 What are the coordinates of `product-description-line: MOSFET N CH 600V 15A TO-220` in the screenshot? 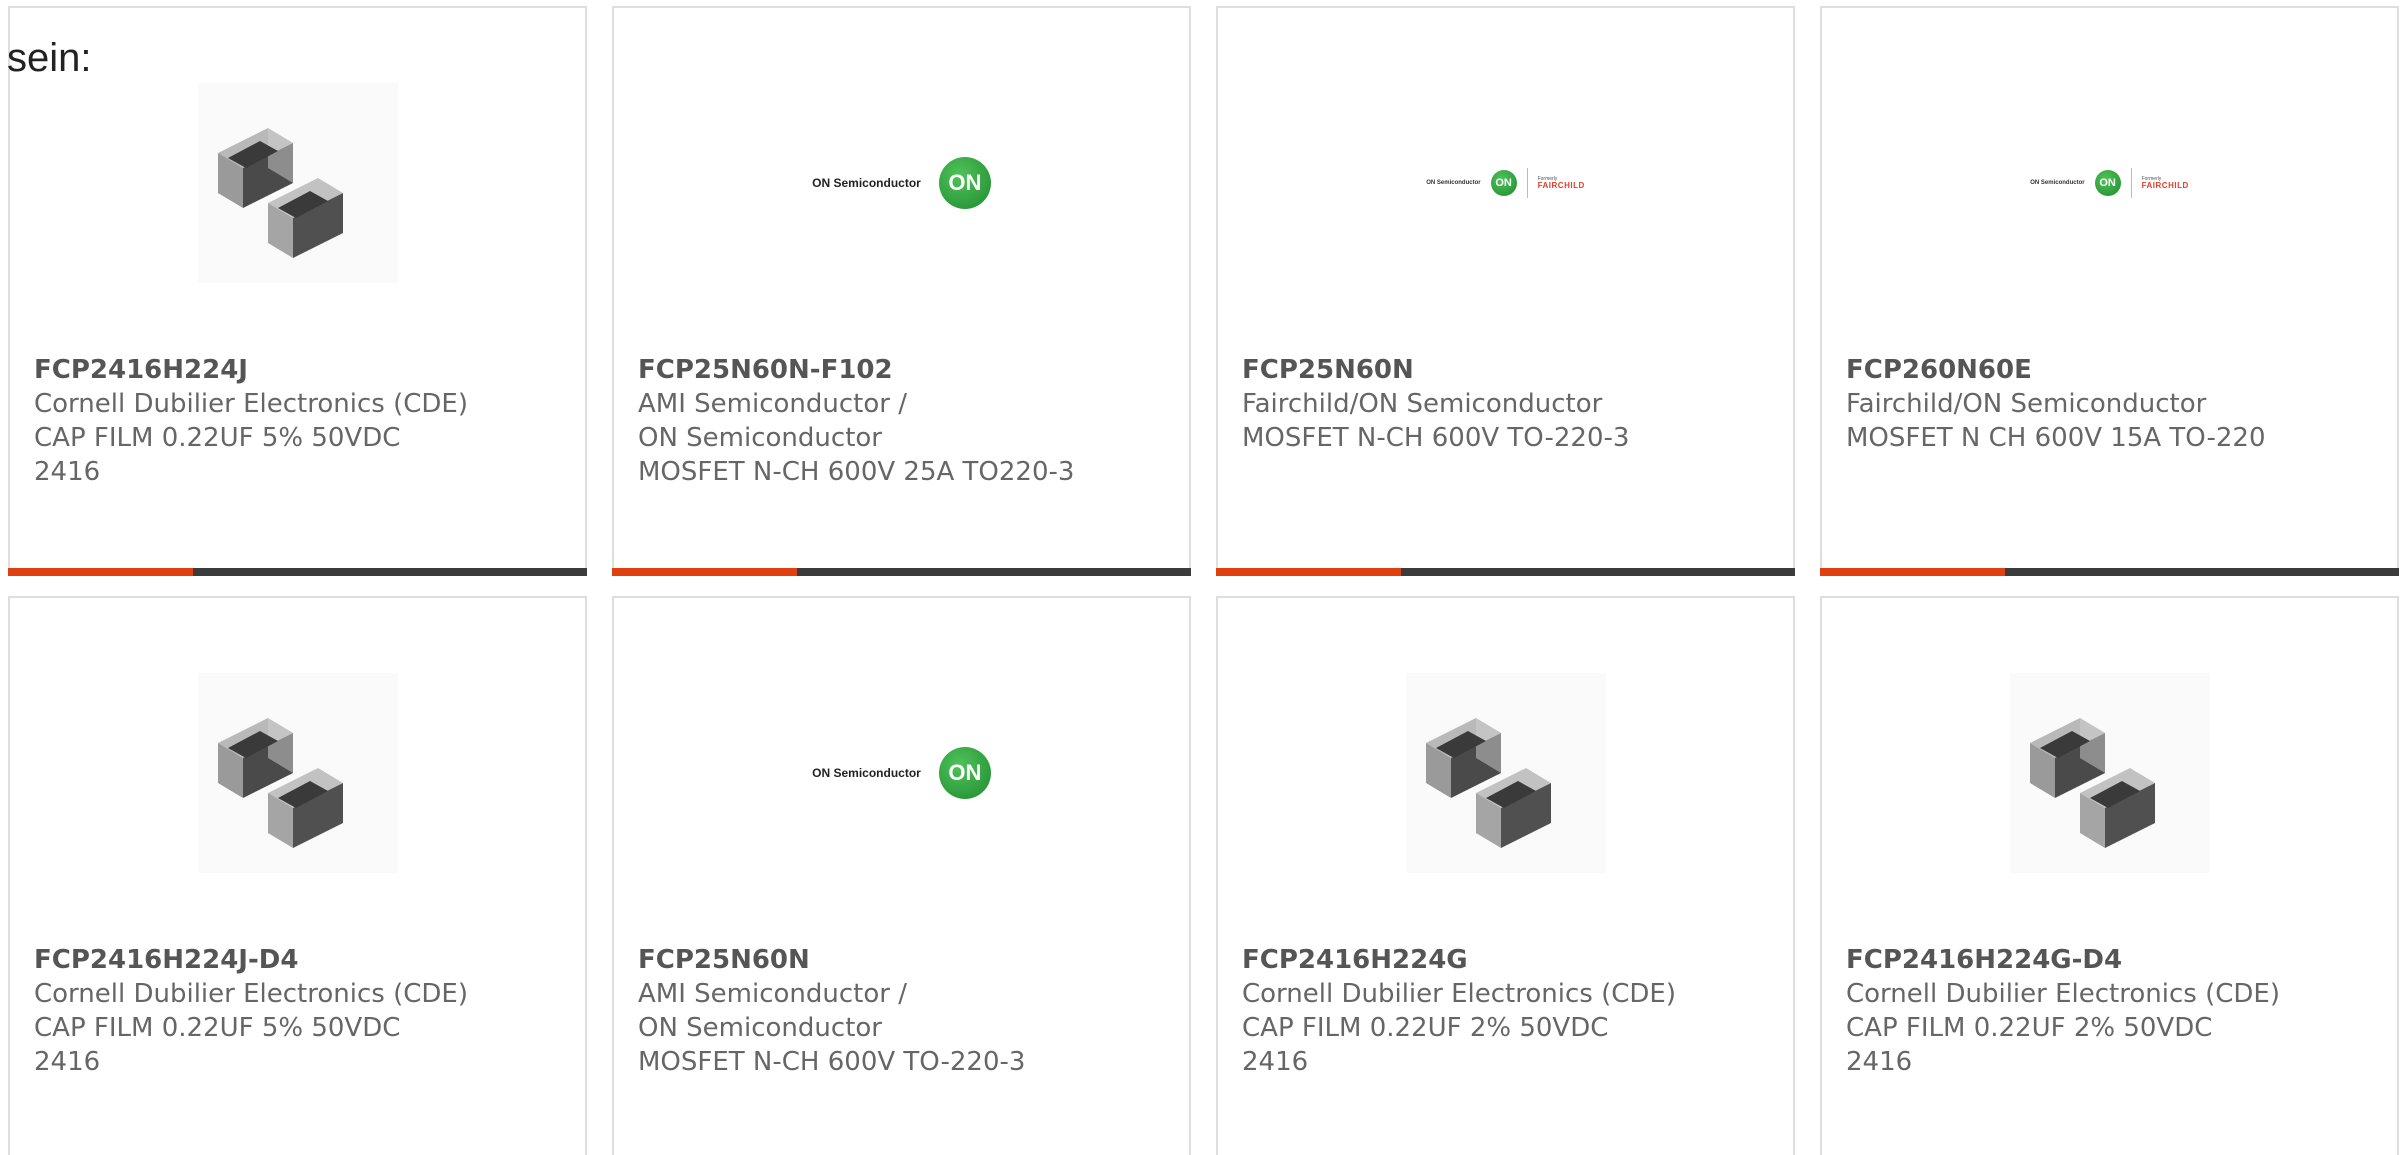 It's located at (2056, 438).